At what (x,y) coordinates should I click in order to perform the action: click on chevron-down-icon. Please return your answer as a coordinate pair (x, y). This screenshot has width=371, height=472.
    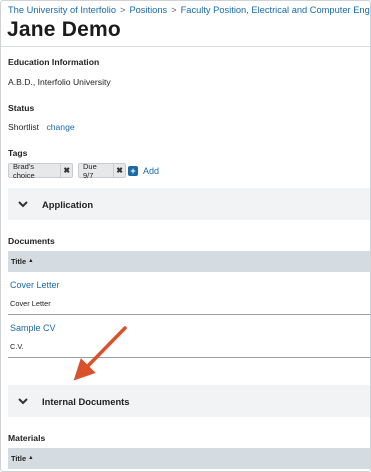
    Looking at the image, I should click on (23, 401).